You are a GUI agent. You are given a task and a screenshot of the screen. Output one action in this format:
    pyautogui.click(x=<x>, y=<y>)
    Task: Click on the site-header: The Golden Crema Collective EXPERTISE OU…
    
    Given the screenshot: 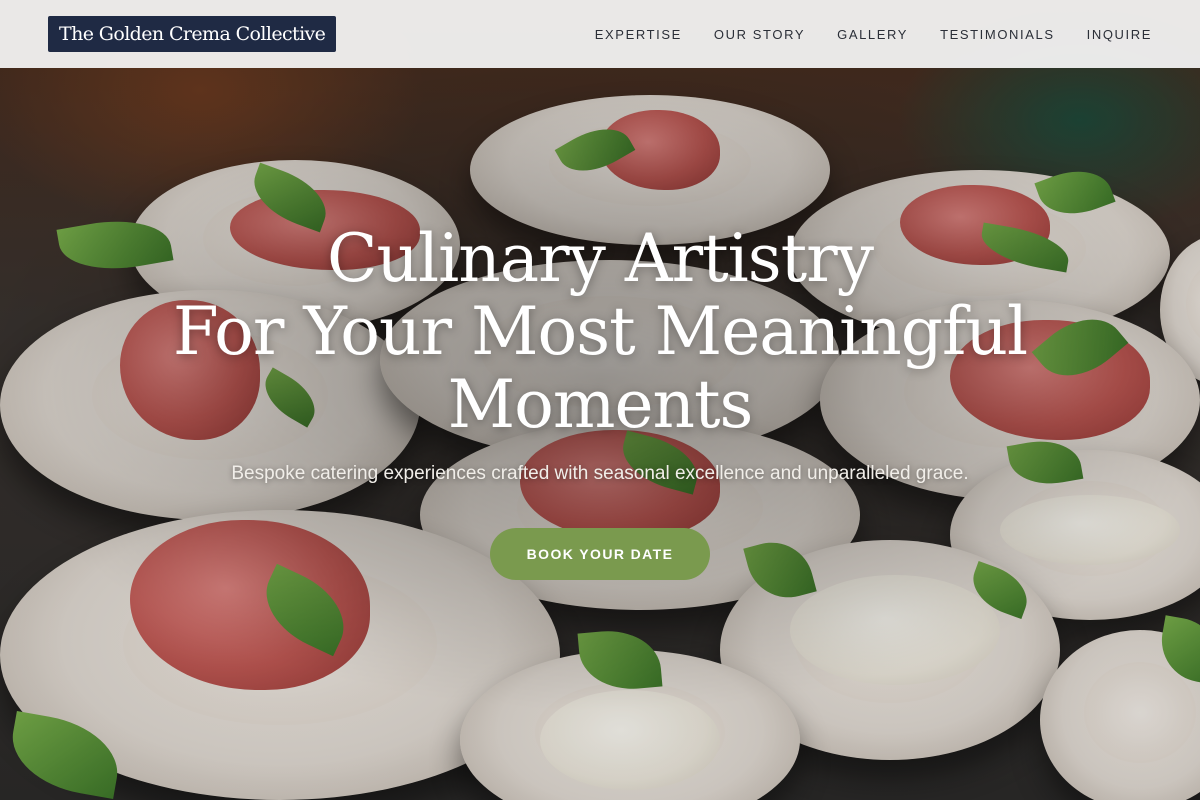 What is the action you would take?
    pyautogui.click(x=600, y=34)
    